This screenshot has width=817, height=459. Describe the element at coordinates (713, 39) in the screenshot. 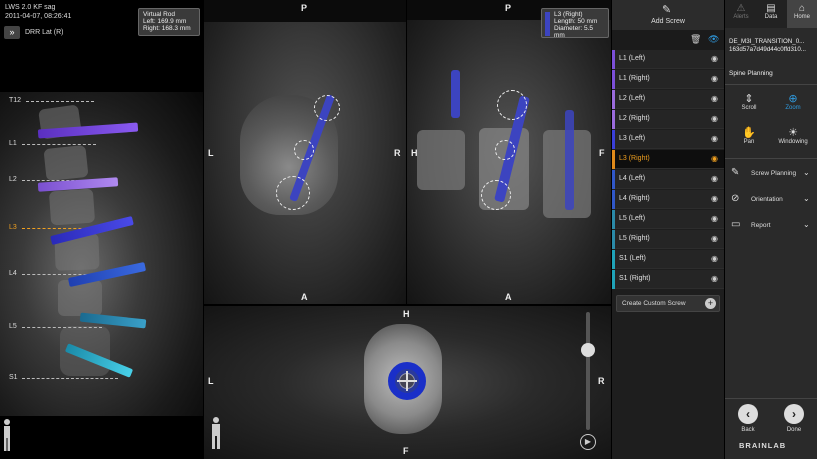

I see `eye-icon: 👁` at that location.